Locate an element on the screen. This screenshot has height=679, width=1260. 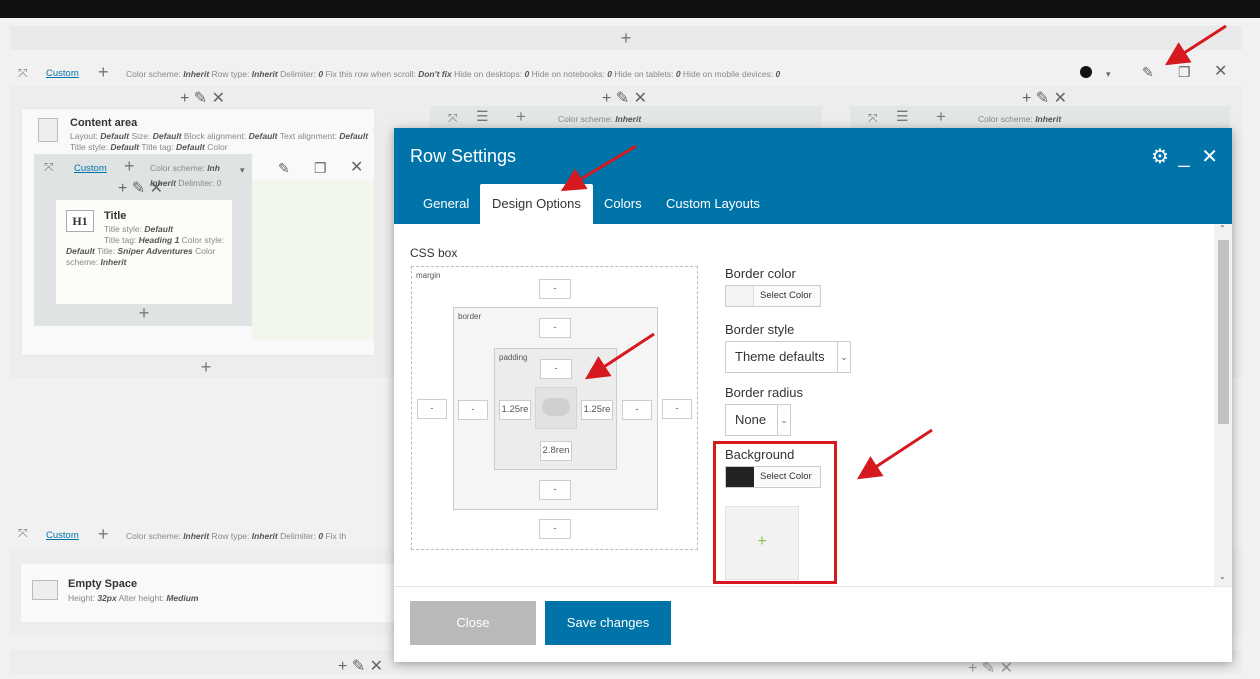
arrow-to-design-tab is located at coordinates (598, 168).